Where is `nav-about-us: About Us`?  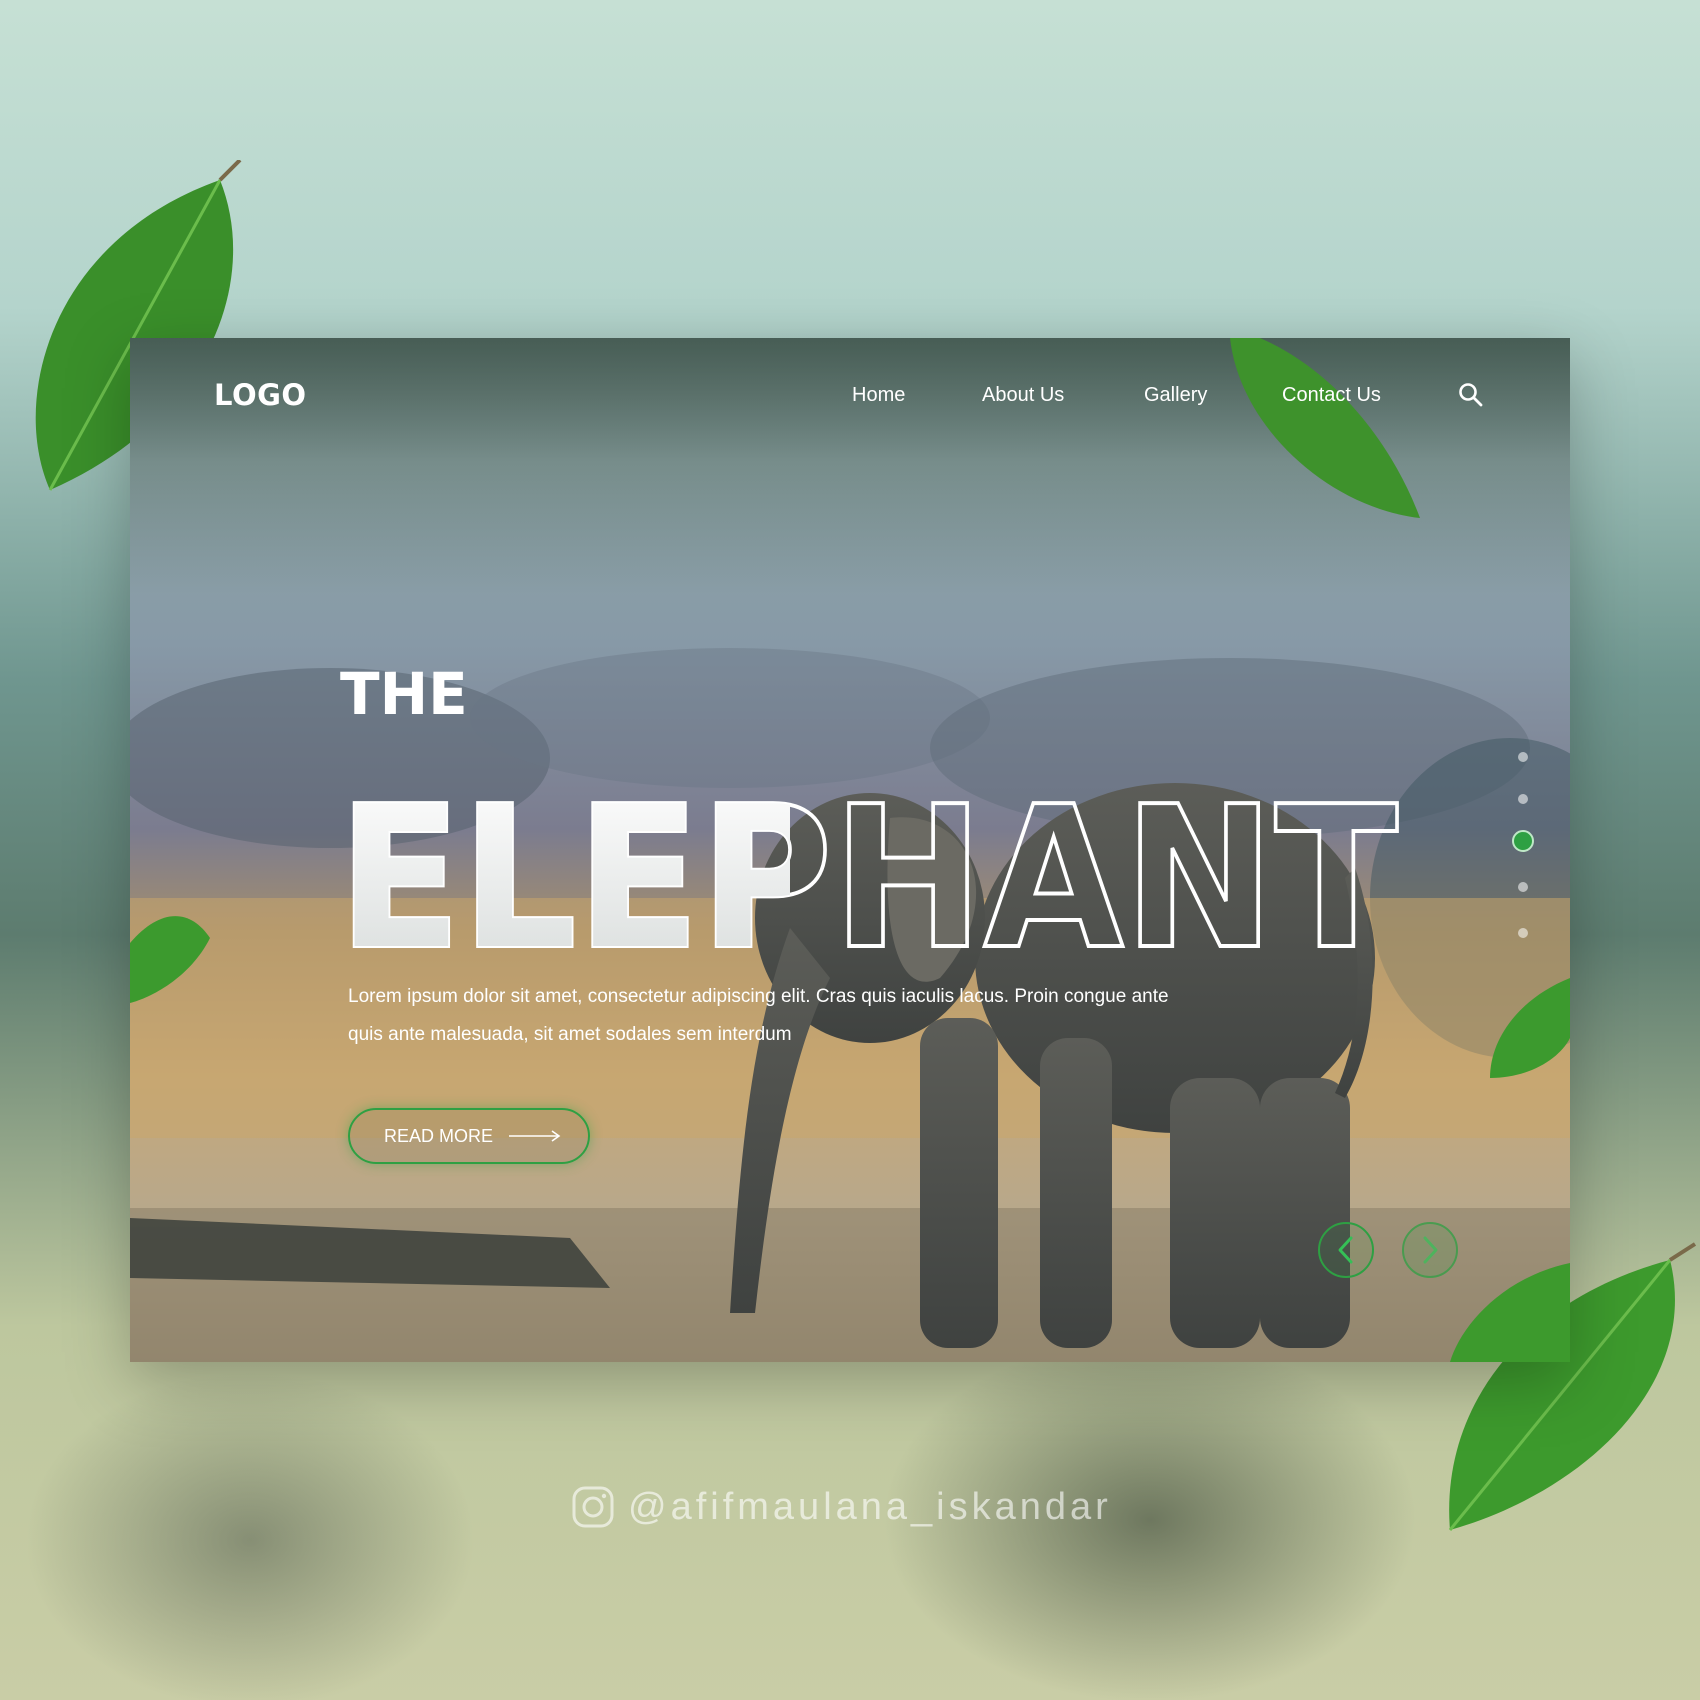
nav-about-us: About Us is located at coordinates (1023, 395).